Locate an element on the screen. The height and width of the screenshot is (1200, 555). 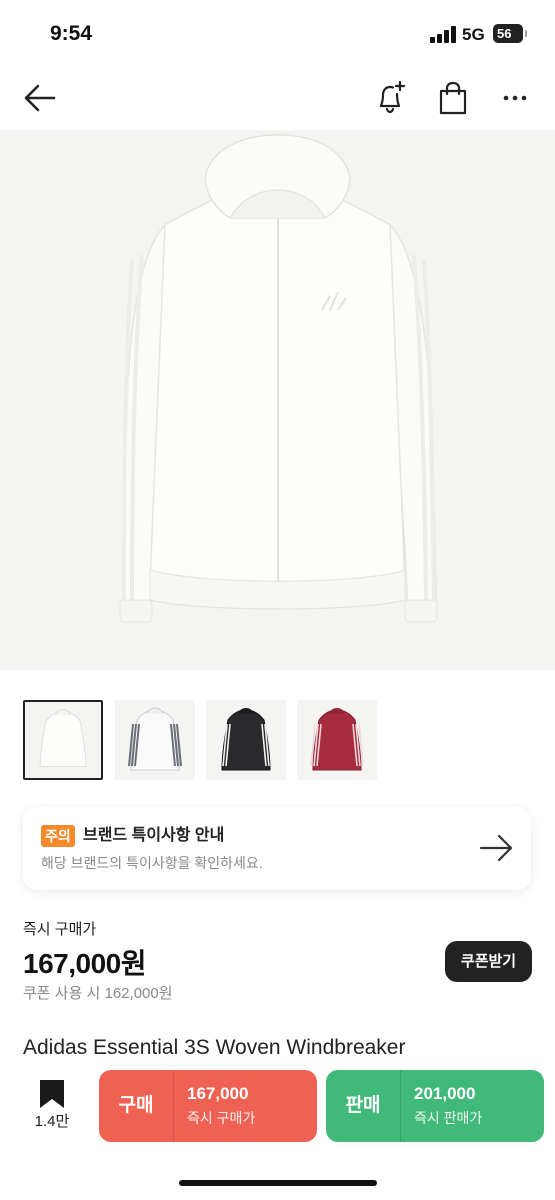
battery-icon: 56 is located at coordinates (510, 33).